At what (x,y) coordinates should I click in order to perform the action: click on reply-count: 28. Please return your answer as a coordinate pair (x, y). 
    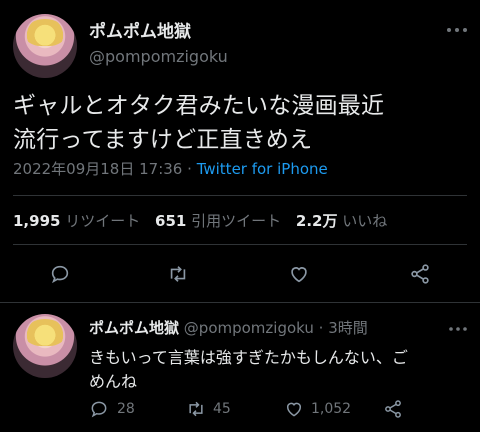
    Looking at the image, I should click on (126, 409).